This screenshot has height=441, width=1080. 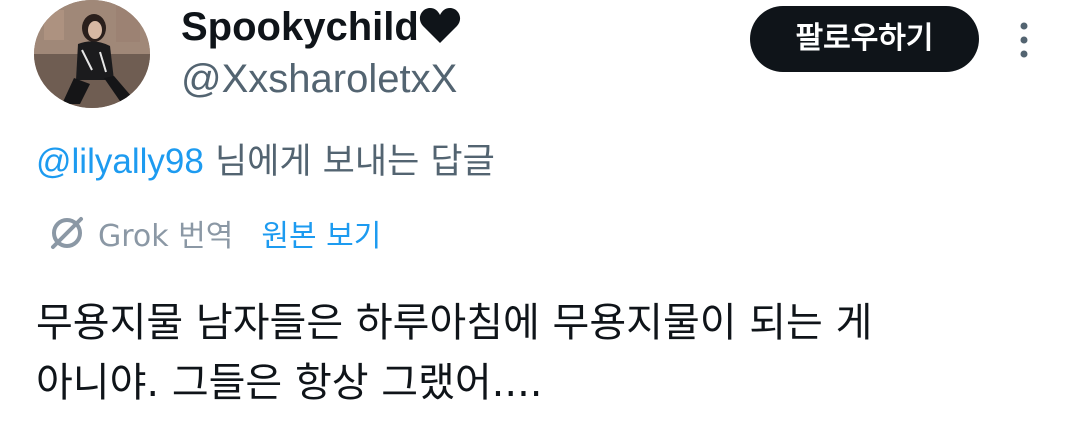 I want to click on tweet-text-line: 무용지물 남자들은 하루아침에 무용지물이 되는 게, so click(x=454, y=323).